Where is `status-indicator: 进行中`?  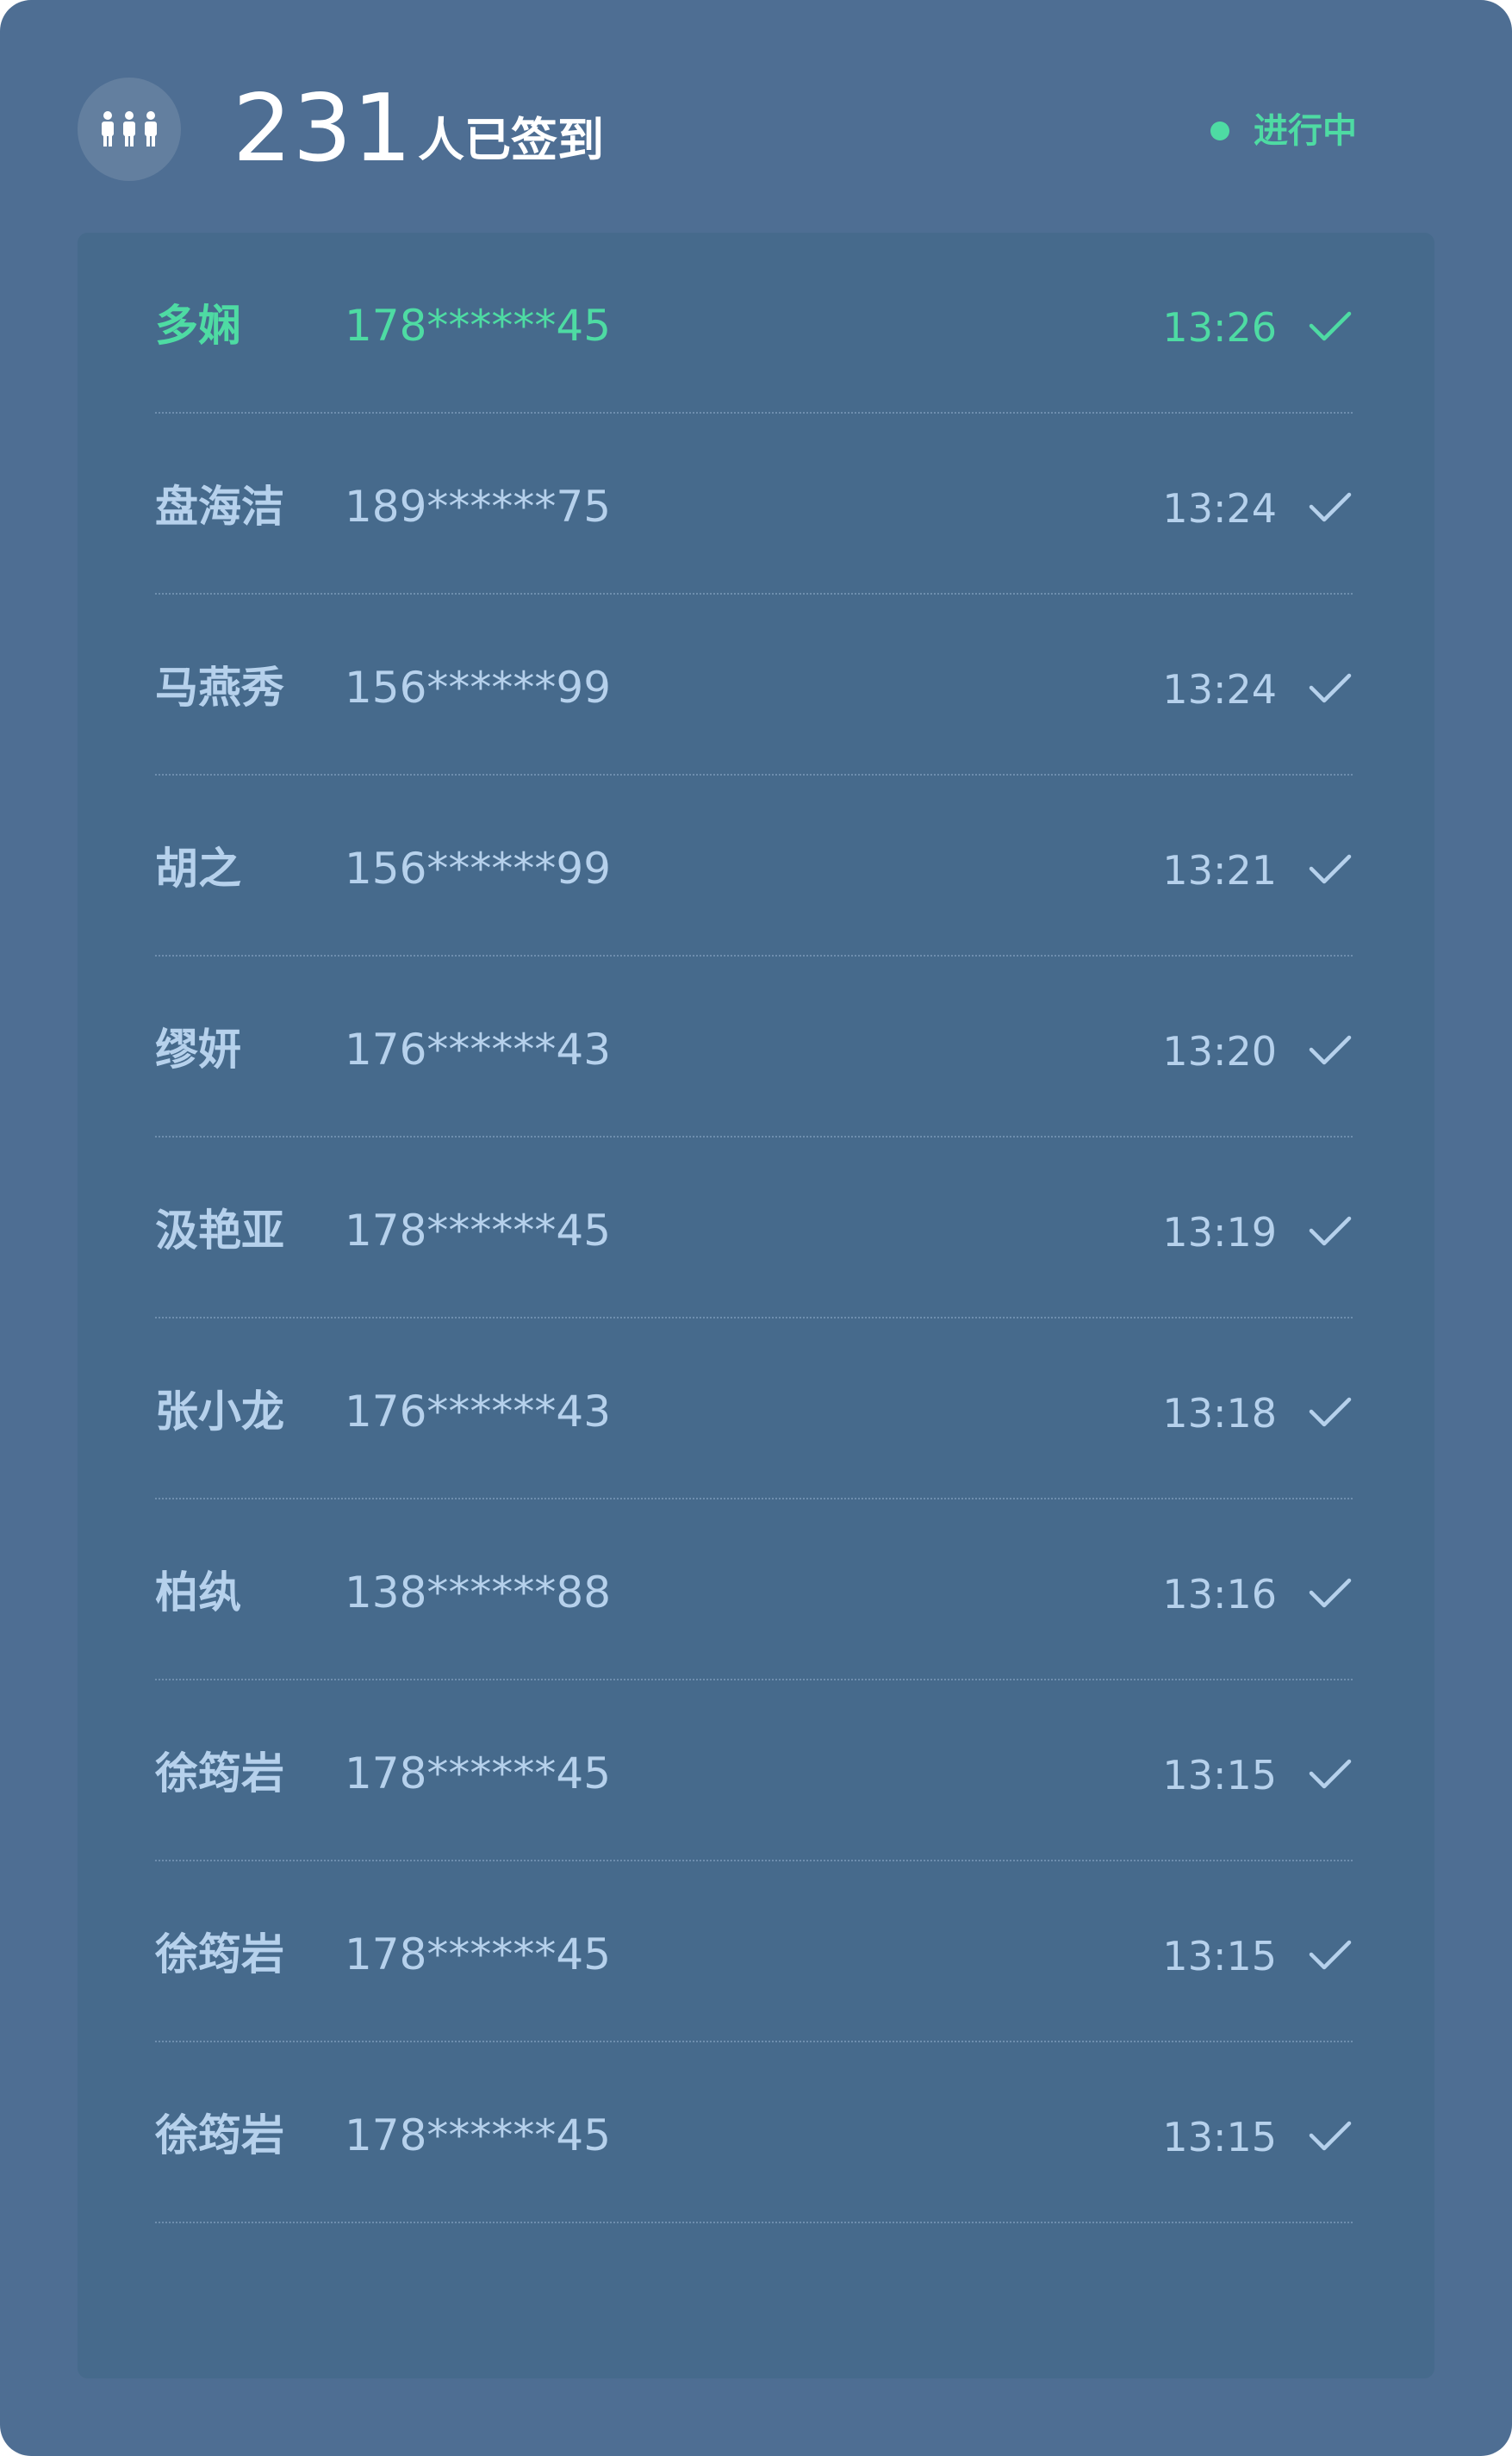
status-indicator: 进行中 is located at coordinates (1284, 131).